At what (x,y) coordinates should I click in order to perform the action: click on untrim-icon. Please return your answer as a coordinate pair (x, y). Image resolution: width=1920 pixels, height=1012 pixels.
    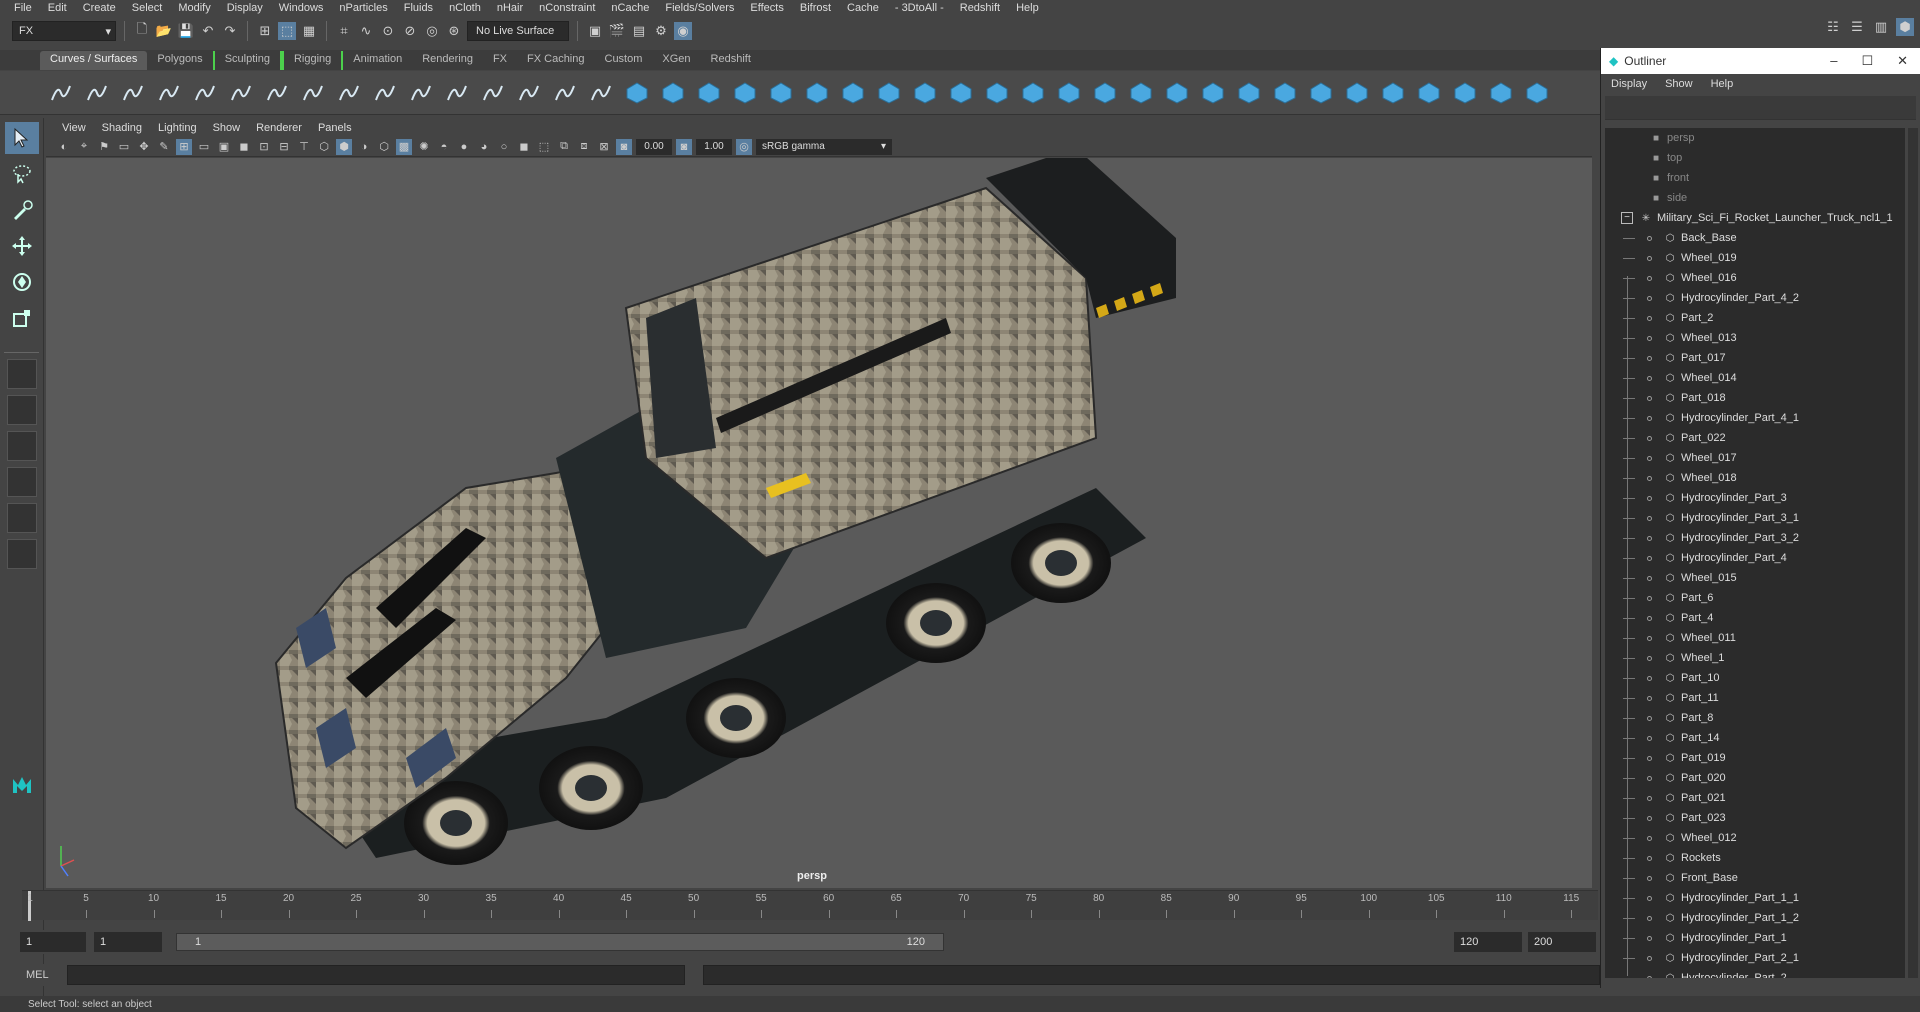
    Looking at the image, I should click on (1249, 93).